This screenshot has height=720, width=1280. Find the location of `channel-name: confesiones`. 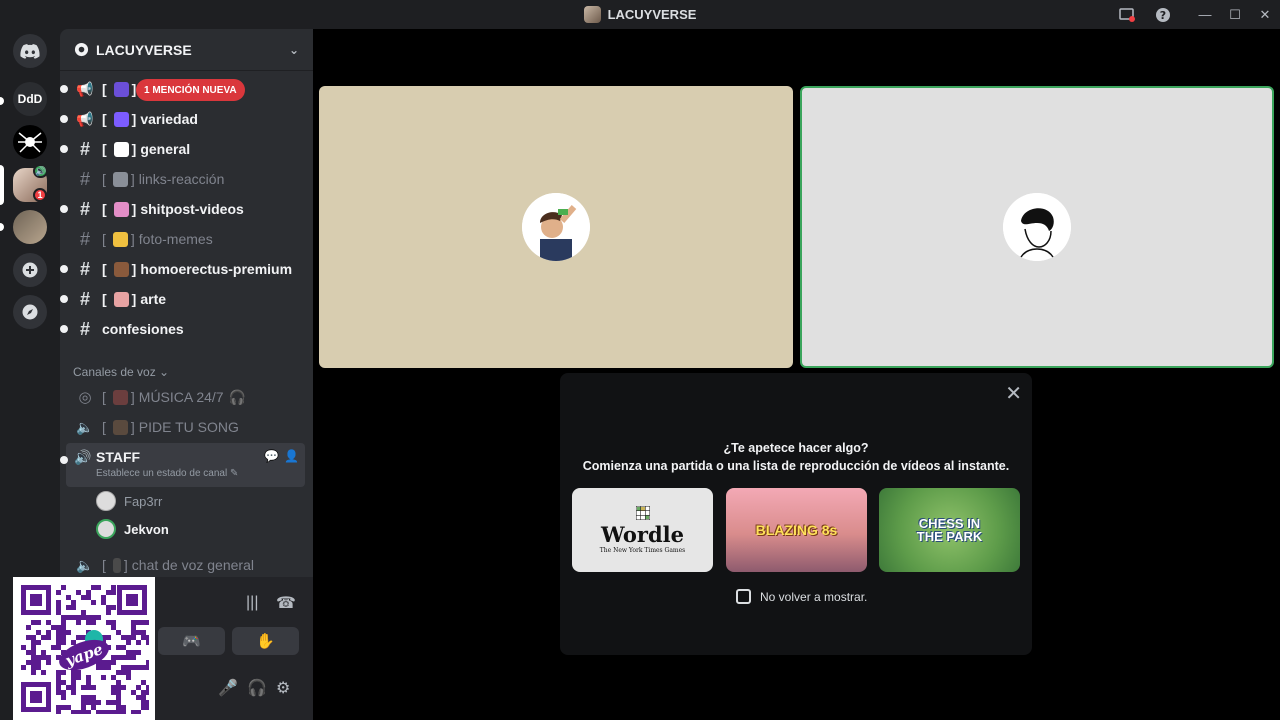

channel-name: confesiones is located at coordinates (143, 329).